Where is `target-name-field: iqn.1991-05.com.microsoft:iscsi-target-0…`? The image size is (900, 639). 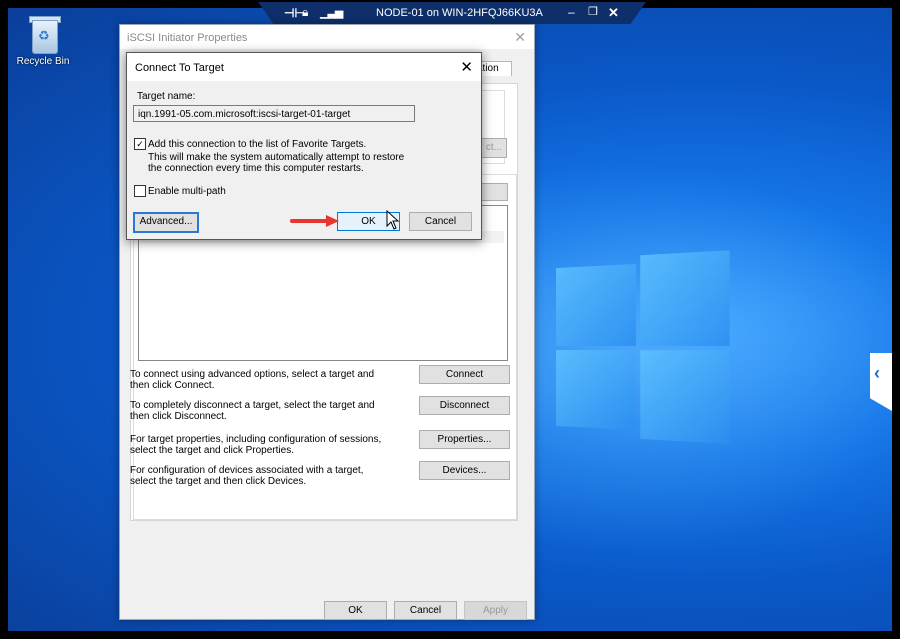 target-name-field: iqn.1991-05.com.microsoft:iscsi-target-0… is located at coordinates (274, 113).